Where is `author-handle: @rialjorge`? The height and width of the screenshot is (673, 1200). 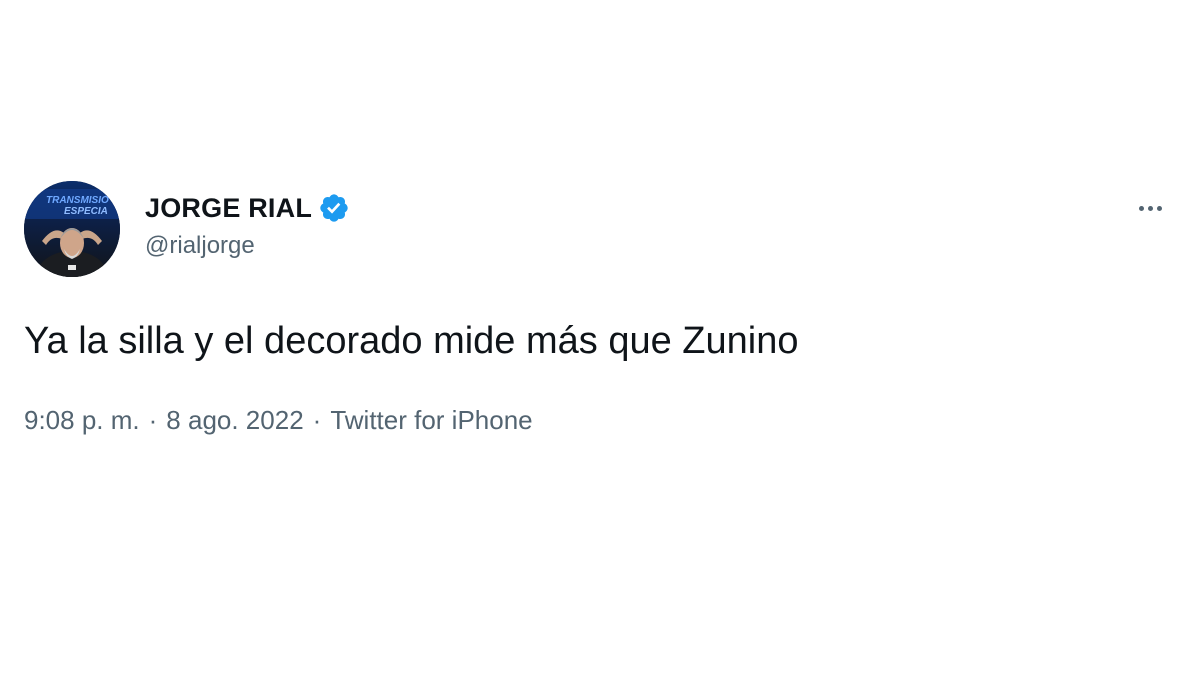 author-handle: @rialjorge is located at coordinates (247, 246).